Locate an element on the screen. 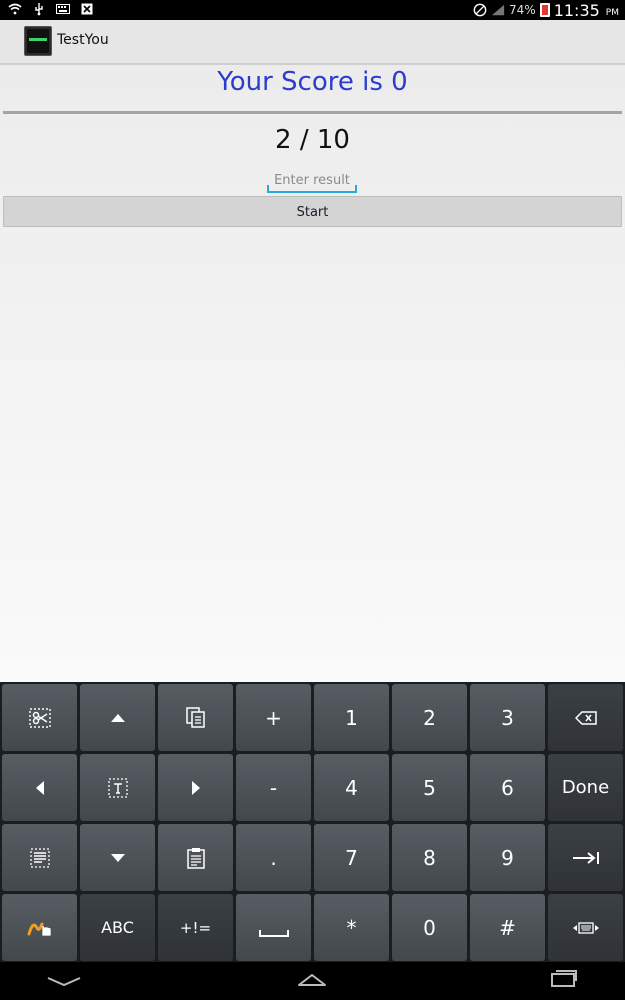 Image resolution: width=625 pixels, height=1000 pixels. close-notification-icon is located at coordinates (87, 9).